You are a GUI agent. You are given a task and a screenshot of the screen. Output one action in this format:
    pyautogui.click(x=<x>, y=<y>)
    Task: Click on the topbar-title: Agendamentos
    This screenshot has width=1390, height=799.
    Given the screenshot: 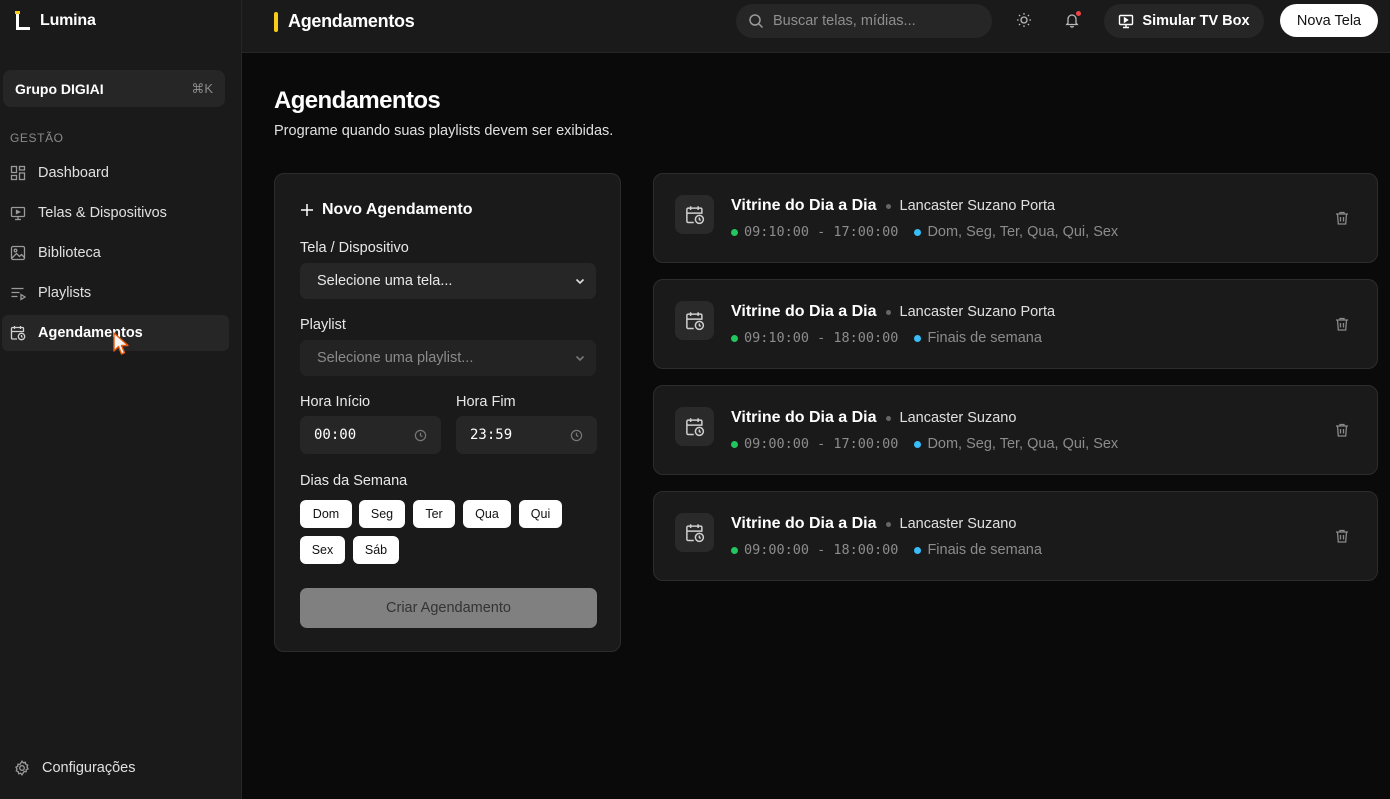 What is the action you would take?
    pyautogui.click(x=344, y=21)
    